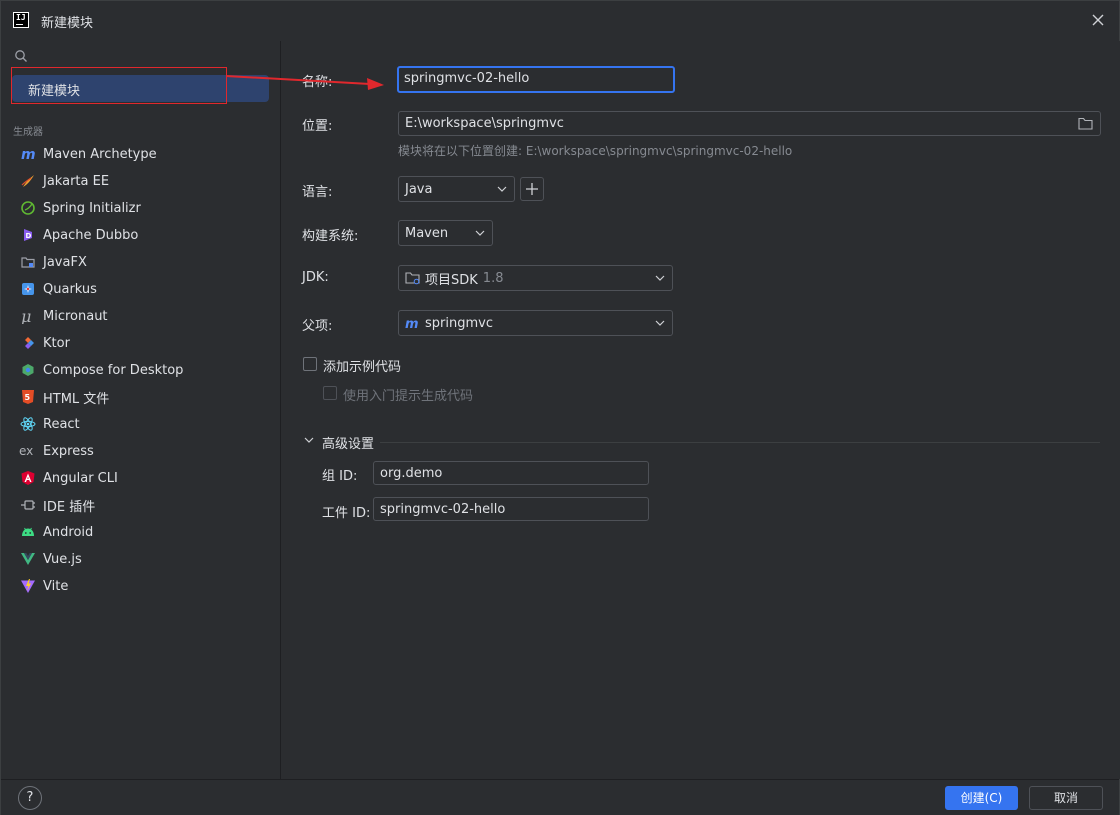 Image resolution: width=1120 pixels, height=815 pixels. What do you see at coordinates (346, 513) in the screenshot?
I see `artifact-id-label: 工件 ID:` at bounding box center [346, 513].